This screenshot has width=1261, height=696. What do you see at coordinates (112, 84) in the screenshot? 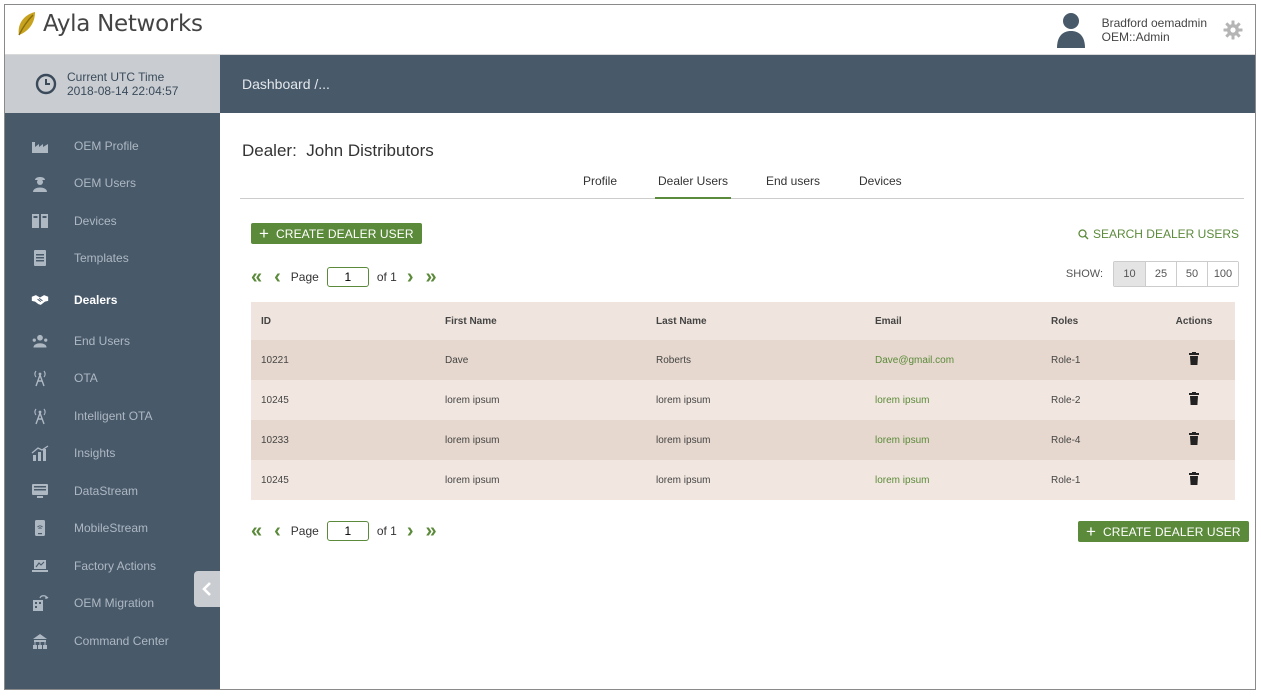
I see `utc-clock: Current UTC Time 2018-08-14 22:04:57` at bounding box center [112, 84].